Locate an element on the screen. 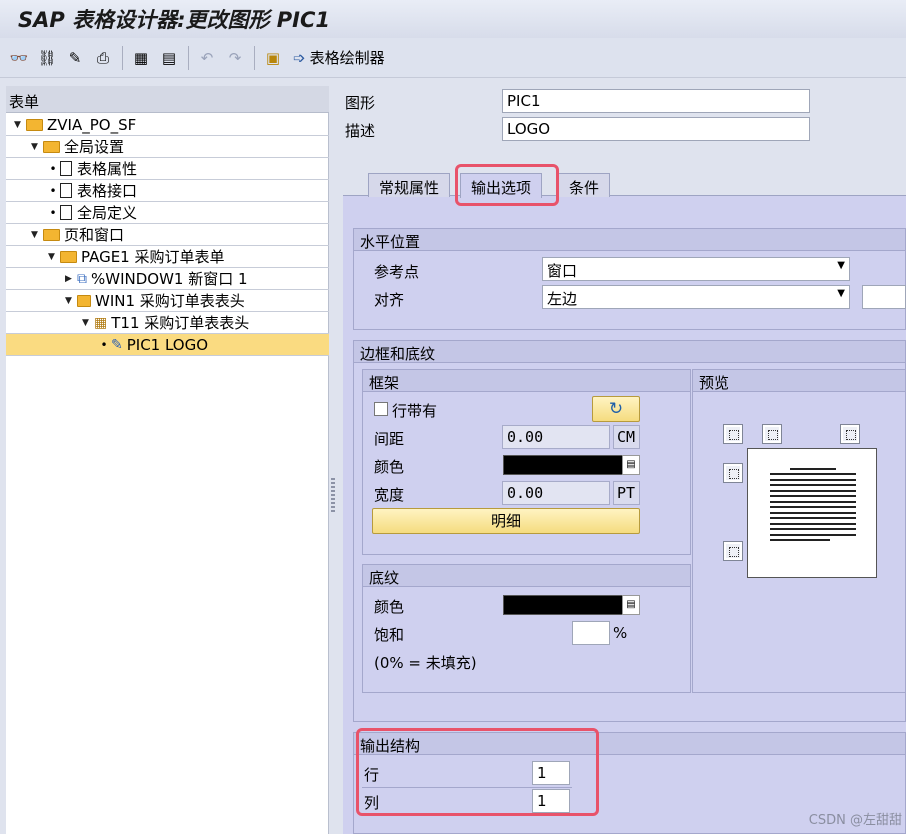  window-folder-icon is located at coordinates (84, 300).